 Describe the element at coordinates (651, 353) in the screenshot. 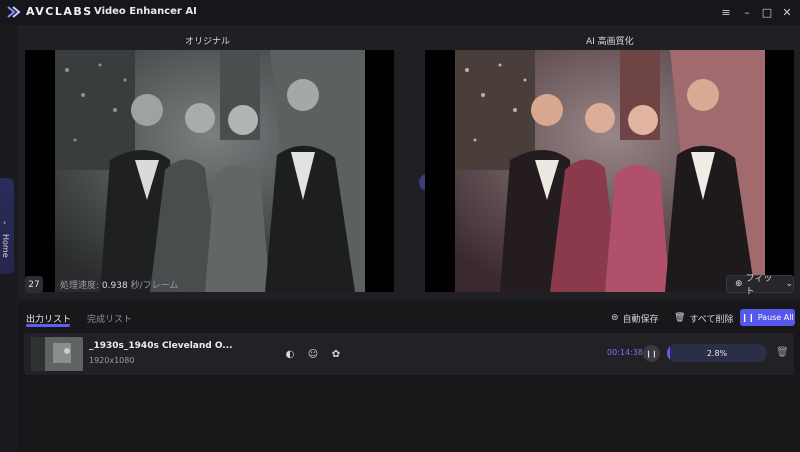

I see `item-pause-button: ❙❙` at that location.